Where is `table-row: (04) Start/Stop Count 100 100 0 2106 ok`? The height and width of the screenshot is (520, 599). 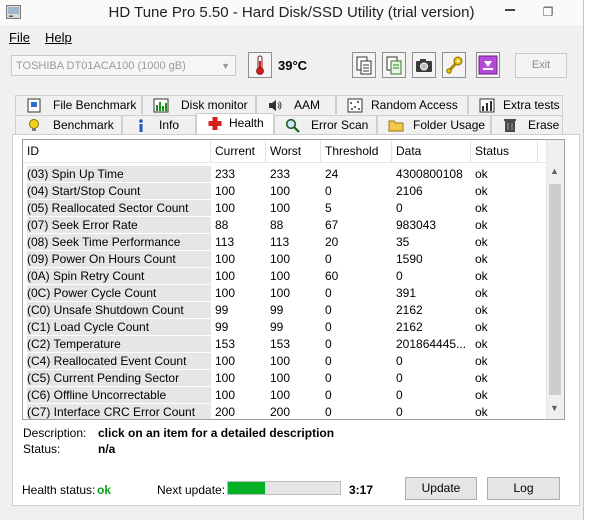 table-row: (04) Start/Stop Count 100 100 0 2106 ok is located at coordinates (285, 190).